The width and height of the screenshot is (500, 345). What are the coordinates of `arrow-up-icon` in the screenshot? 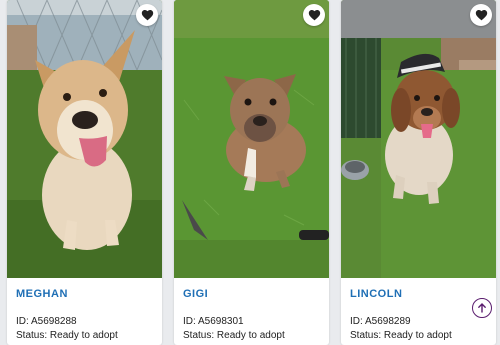 It's located at (482, 308).